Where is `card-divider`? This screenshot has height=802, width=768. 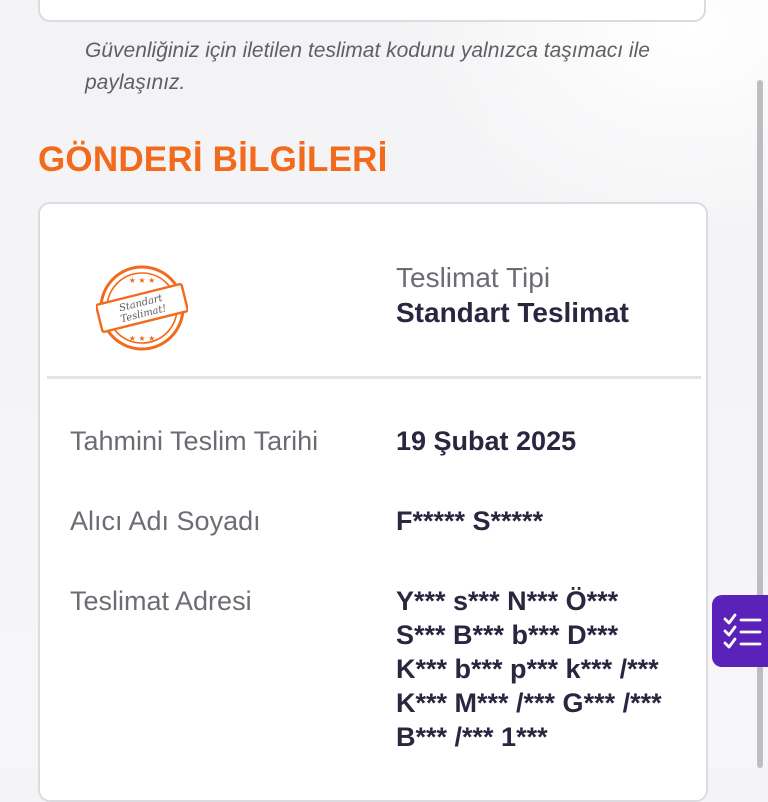
card-divider is located at coordinates (374, 377).